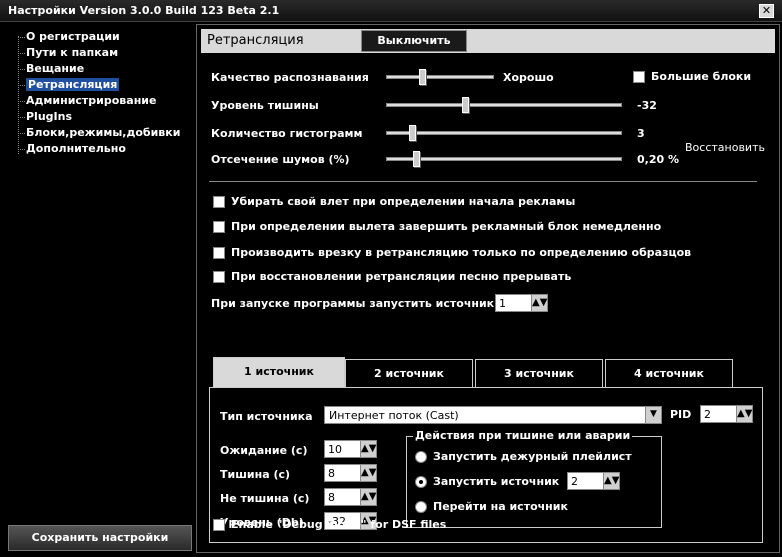  I want to click on radio-start-source, so click(421, 482).